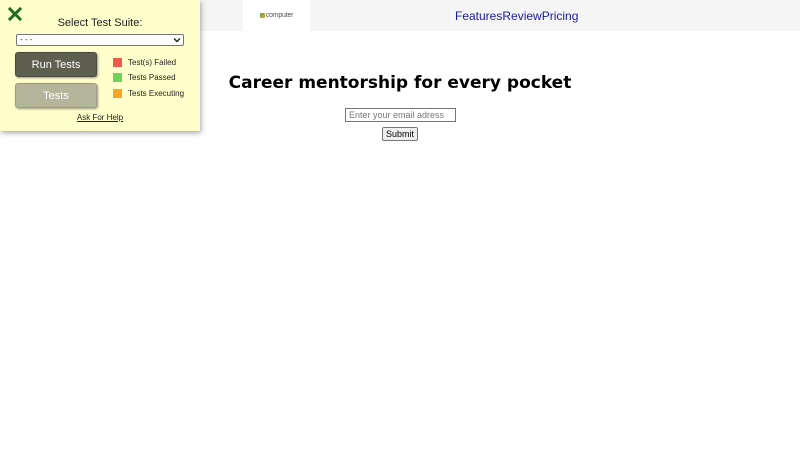 This screenshot has width=800, height=450. I want to click on passed-swatch-icon, so click(117, 77).